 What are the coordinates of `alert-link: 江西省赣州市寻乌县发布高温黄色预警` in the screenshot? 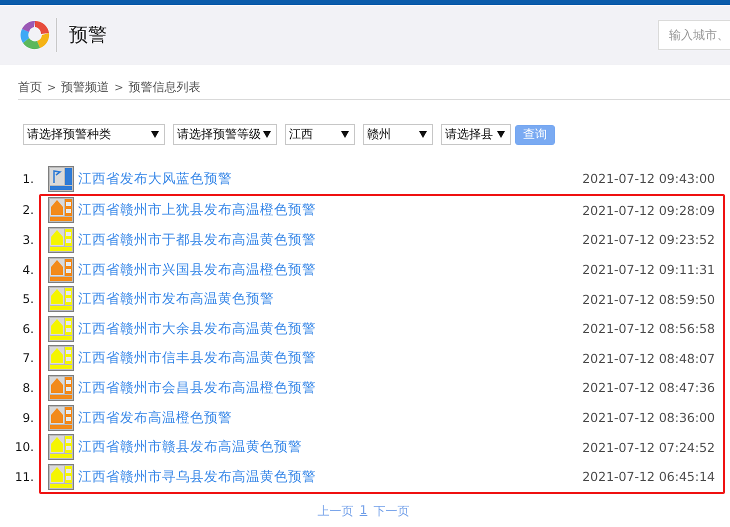 It's located at (330, 477).